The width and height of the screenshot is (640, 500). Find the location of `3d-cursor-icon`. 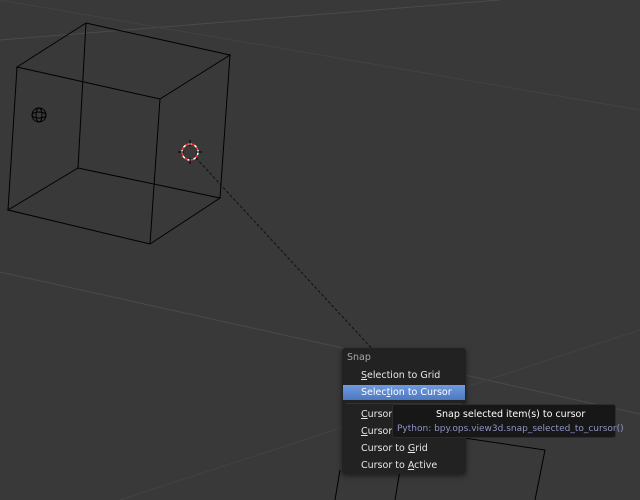

3d-cursor-icon is located at coordinates (190, 152).